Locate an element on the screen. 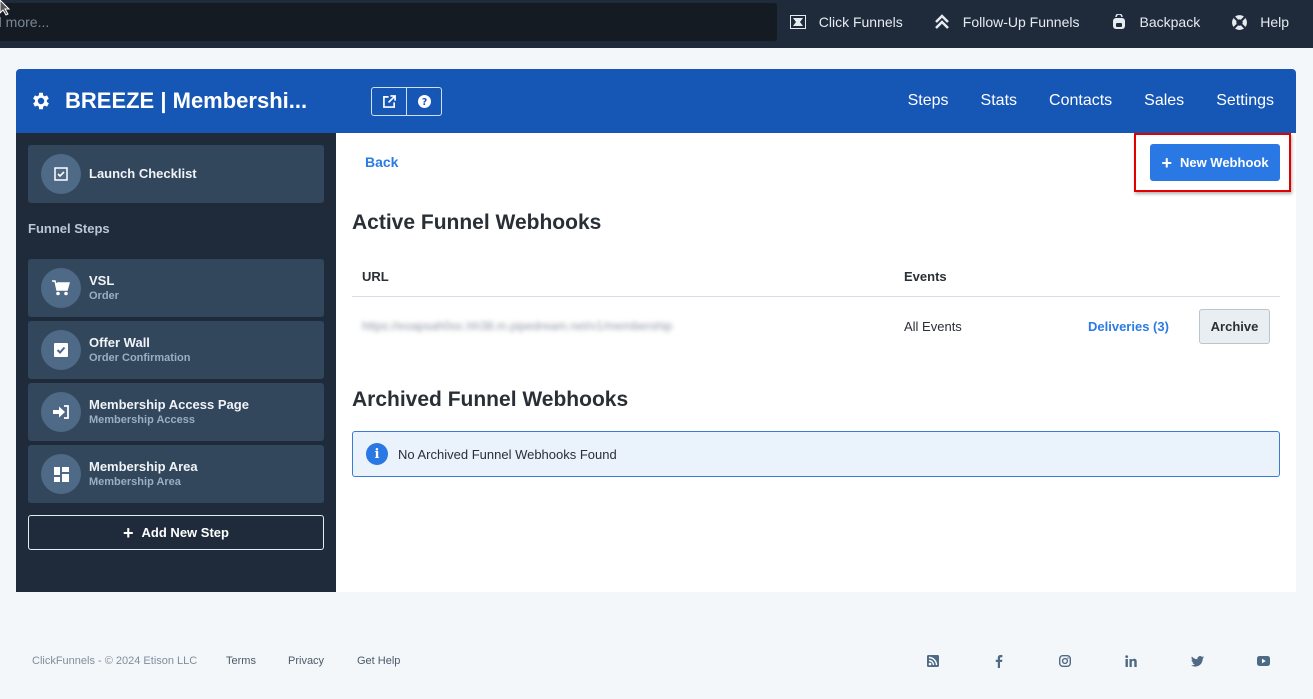 This screenshot has width=1313, height=699. archived-webhooks-title: Archived Funnel Webhooks is located at coordinates (490, 399).